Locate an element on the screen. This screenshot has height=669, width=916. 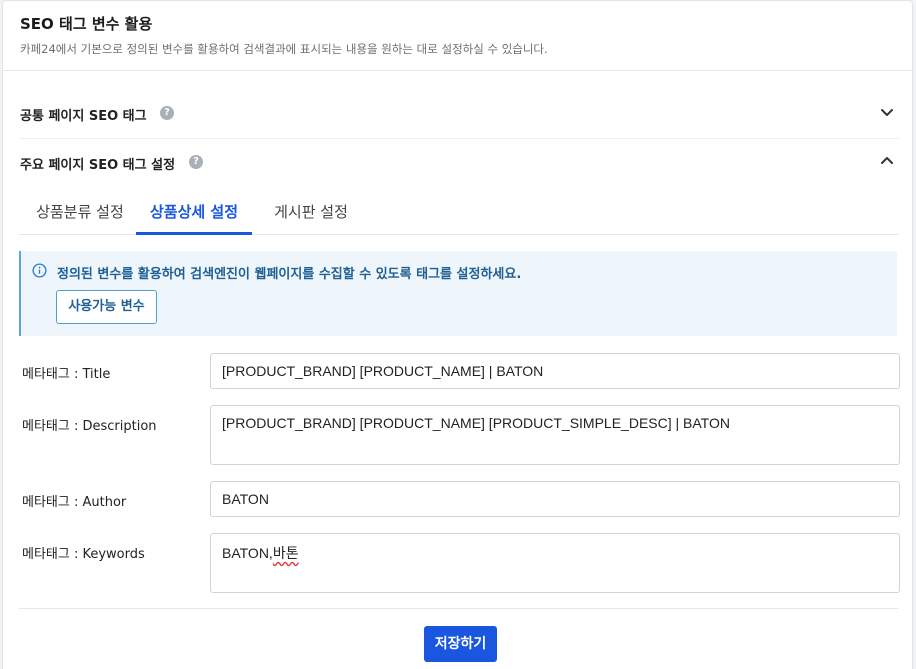
tab-product-detail-settings: 상품상세 설정 is located at coordinates (194, 212).